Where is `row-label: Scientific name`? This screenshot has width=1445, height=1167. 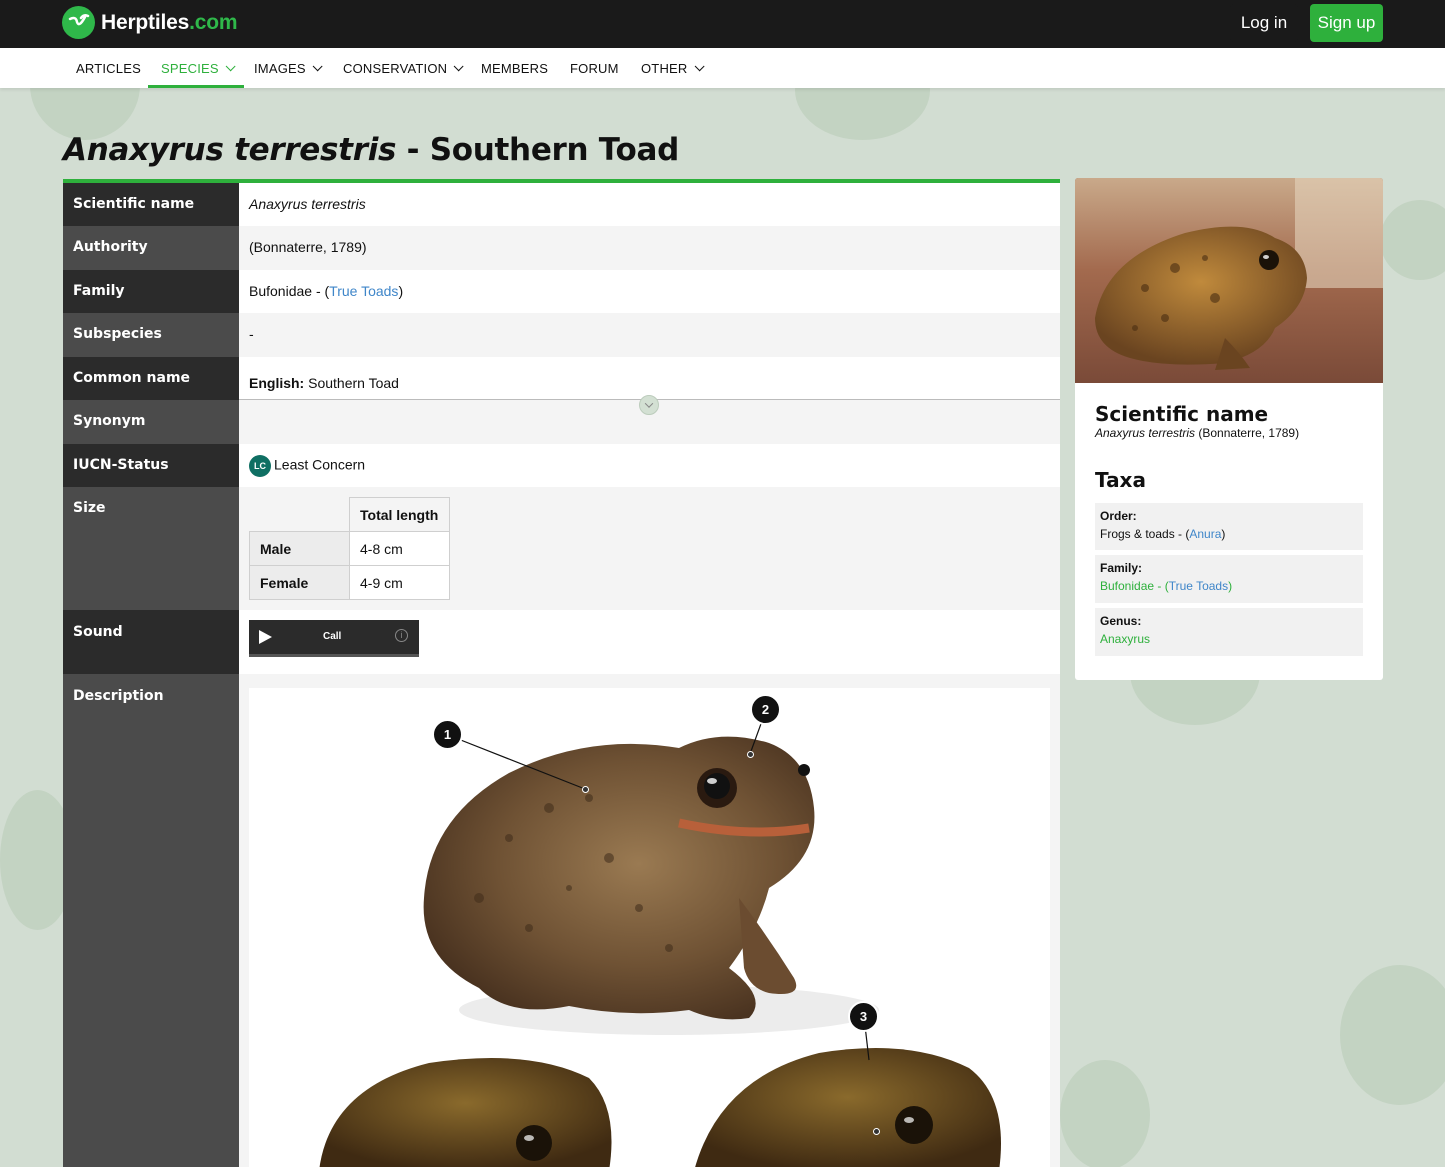 row-label: Scientific name is located at coordinates (151, 204).